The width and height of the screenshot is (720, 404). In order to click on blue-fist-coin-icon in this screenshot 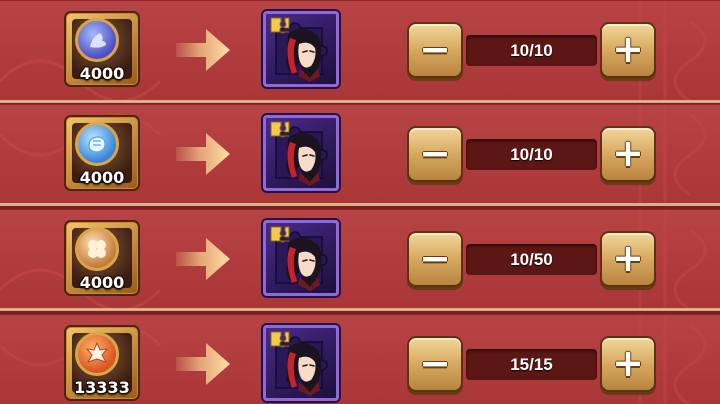, I will do `click(97, 144)`.